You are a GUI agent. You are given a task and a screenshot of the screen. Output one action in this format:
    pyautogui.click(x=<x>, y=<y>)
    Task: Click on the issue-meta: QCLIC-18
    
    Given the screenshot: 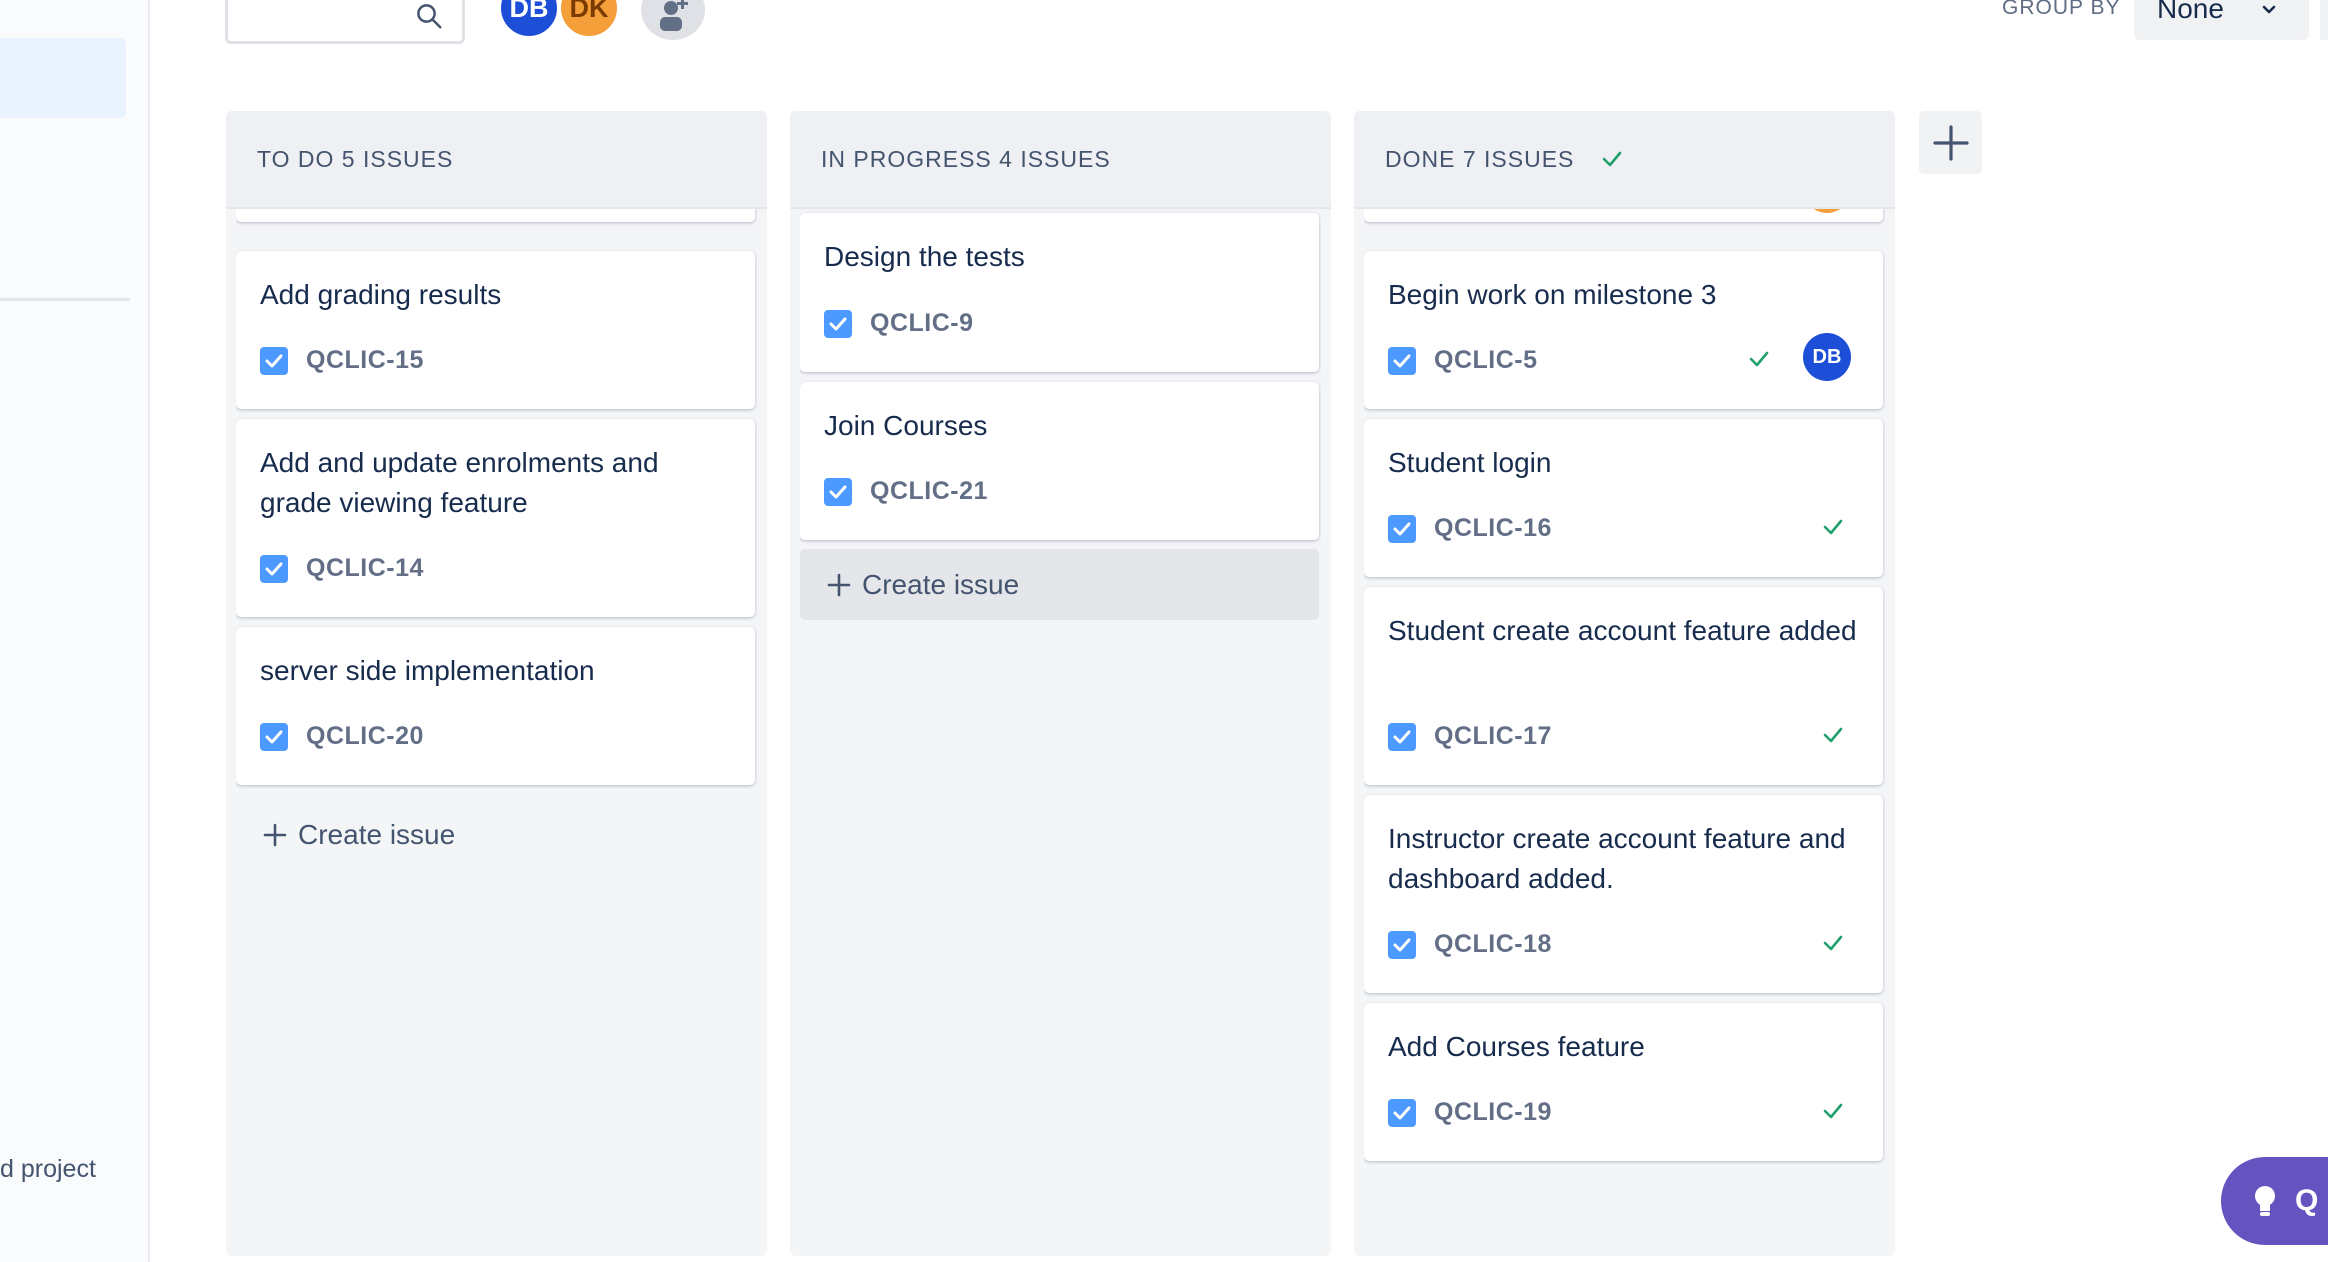 What is the action you would take?
    pyautogui.click(x=1470, y=944)
    